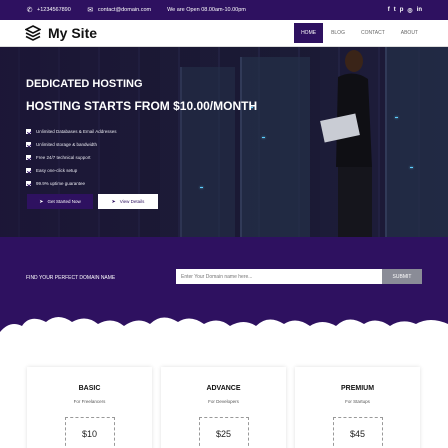 This screenshot has height=448, width=448. What do you see at coordinates (419, 10) in the screenshot?
I see `linkedin-icon: in` at bounding box center [419, 10].